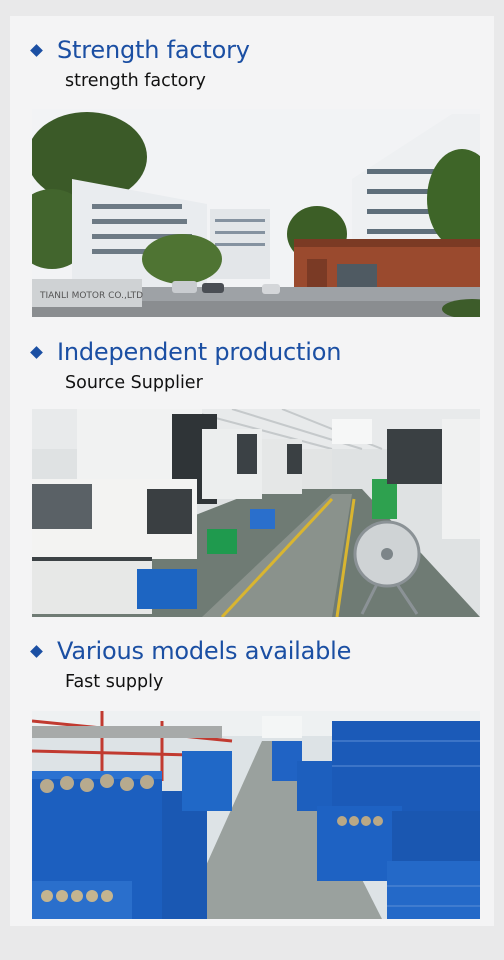 This screenshot has width=504, height=960. What do you see at coordinates (114, 682) in the screenshot?
I see `section-subtitle: Fast supply` at bounding box center [114, 682].